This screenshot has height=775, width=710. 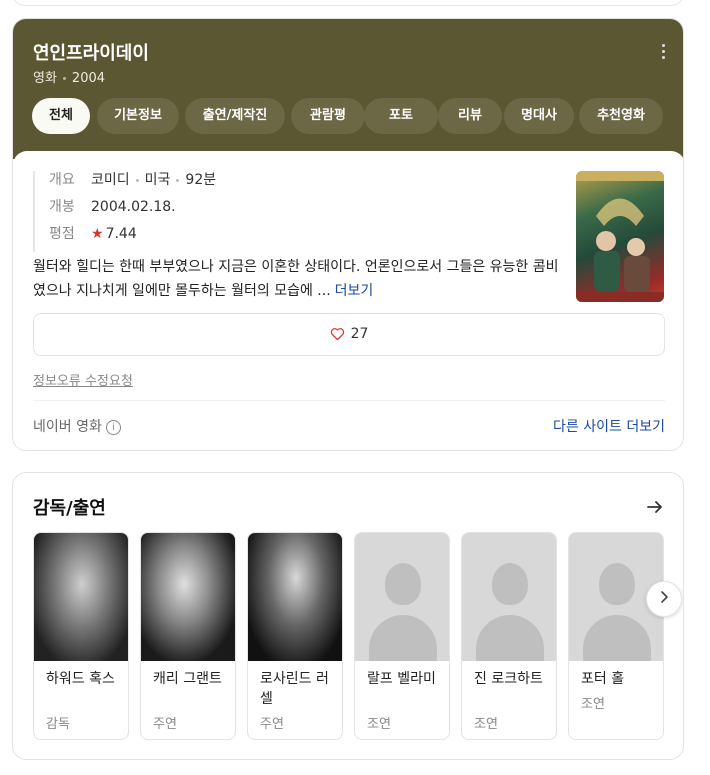 I want to click on cast-member: 로사린드 러셀 주연, so click(x=295, y=636).